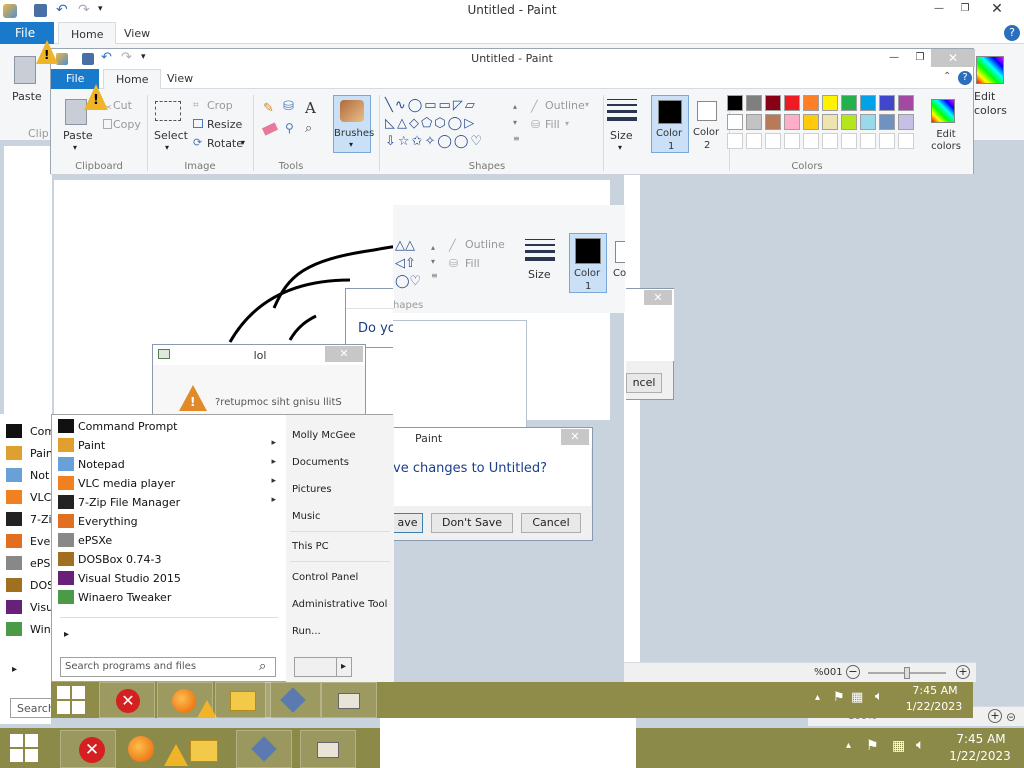 Image resolution: width=1024 pixels, height=768 pixels. Describe the element at coordinates (431, 105) in the screenshot. I see `shape-line-icon: ╲∿◯▭▭◸▱` at that location.